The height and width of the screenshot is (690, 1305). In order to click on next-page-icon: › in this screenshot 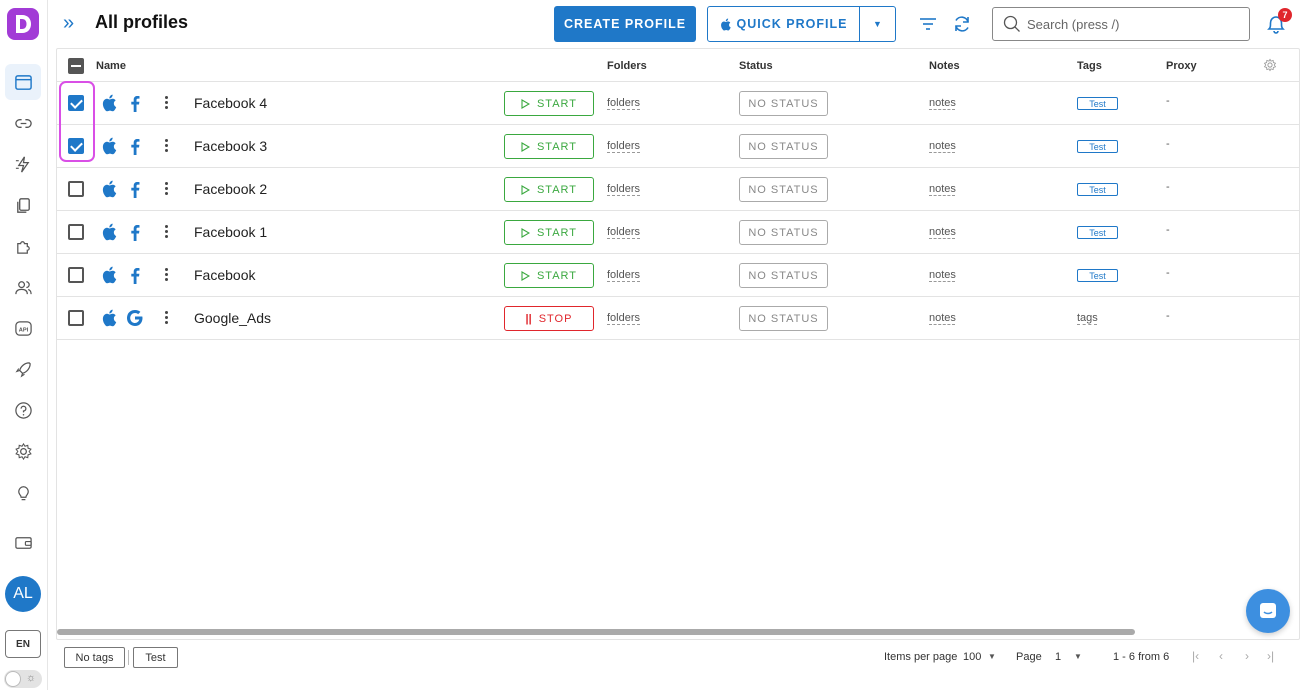, I will do `click(1247, 656)`.